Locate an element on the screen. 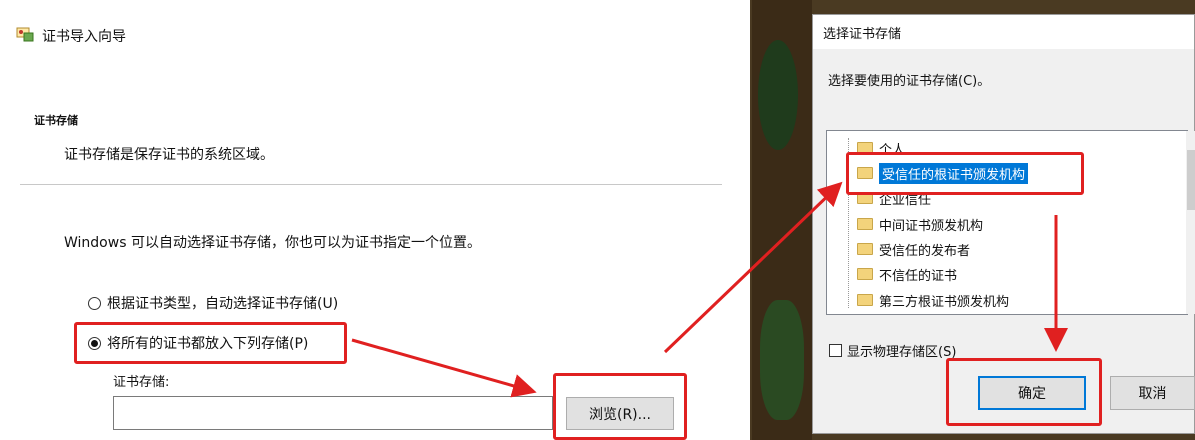 This screenshot has height=440, width=1195. highlight-ok is located at coordinates (1024, 392).